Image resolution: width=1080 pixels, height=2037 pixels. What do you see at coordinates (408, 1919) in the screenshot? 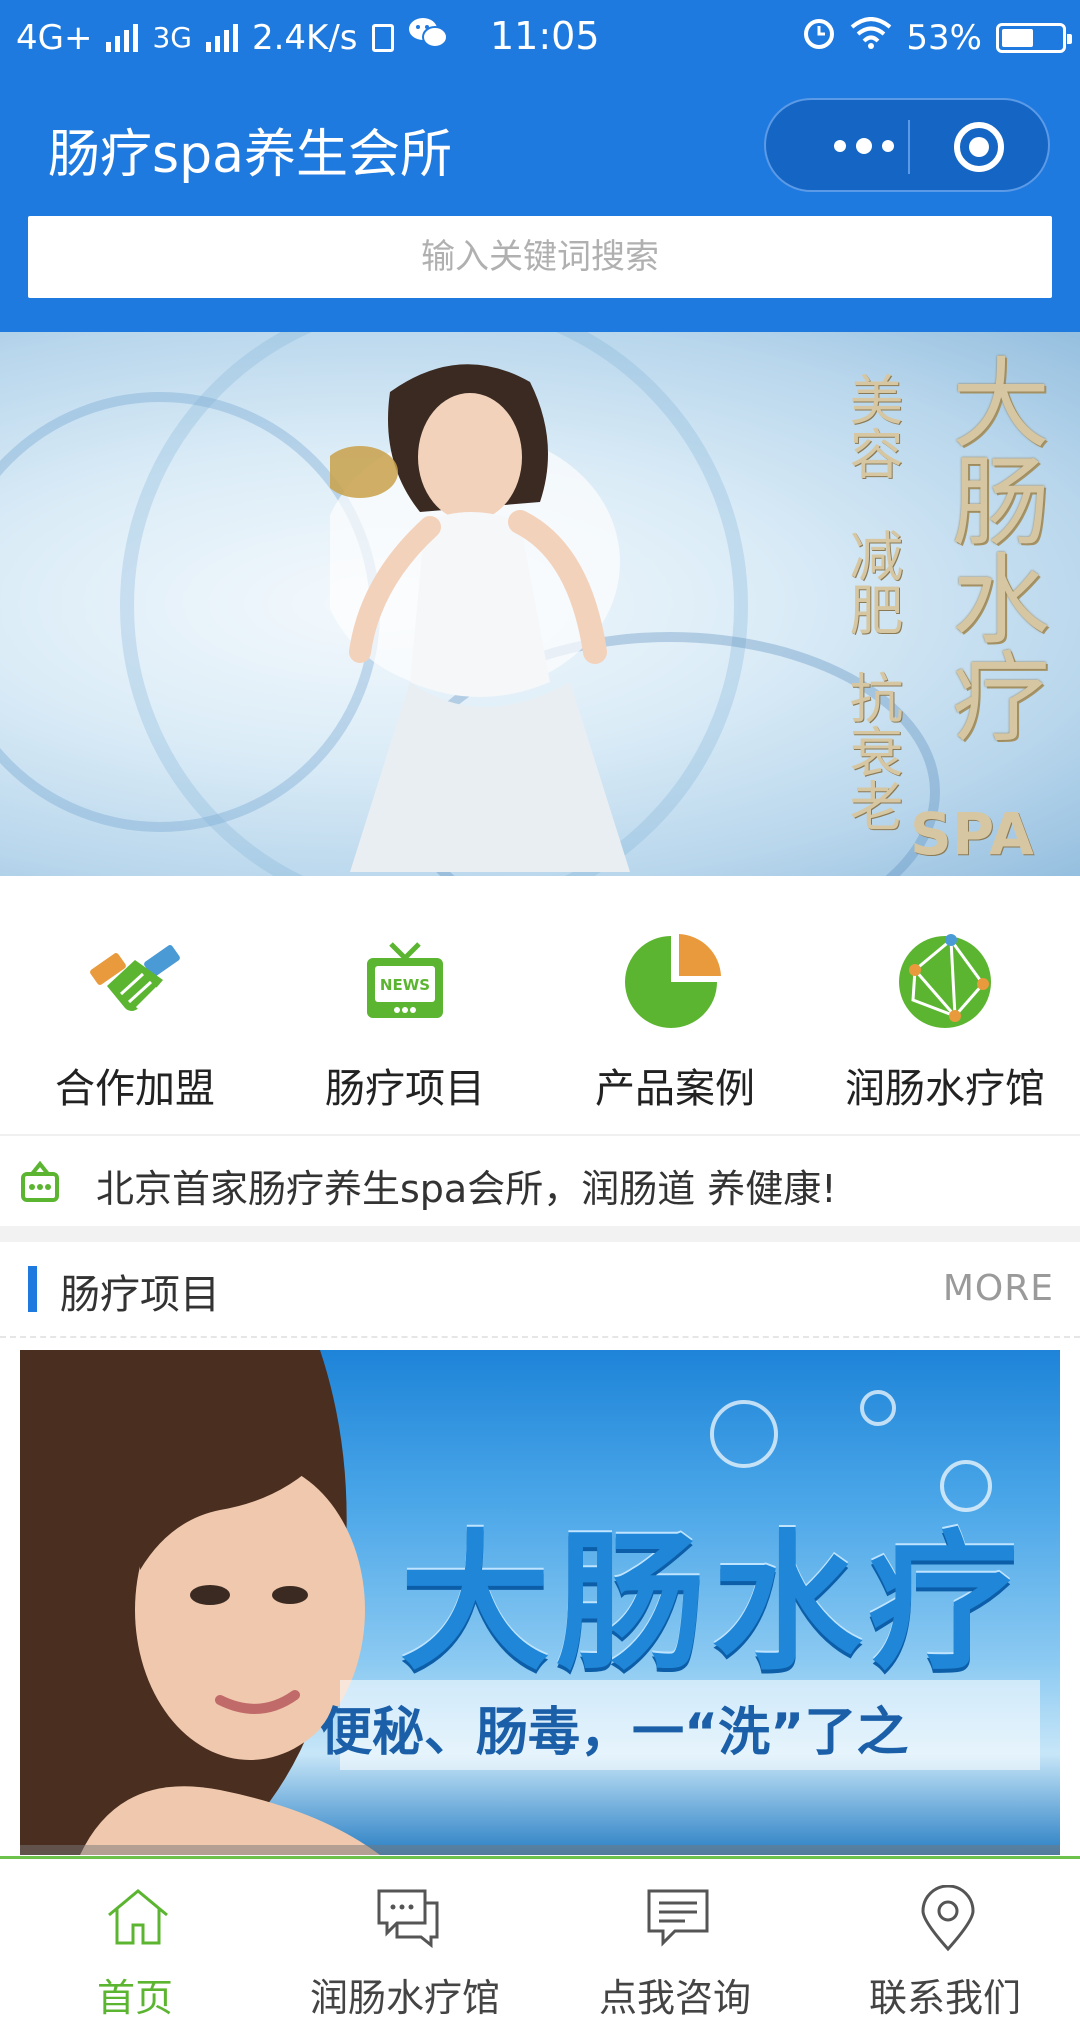
I see `chat-bubbles-icon` at bounding box center [408, 1919].